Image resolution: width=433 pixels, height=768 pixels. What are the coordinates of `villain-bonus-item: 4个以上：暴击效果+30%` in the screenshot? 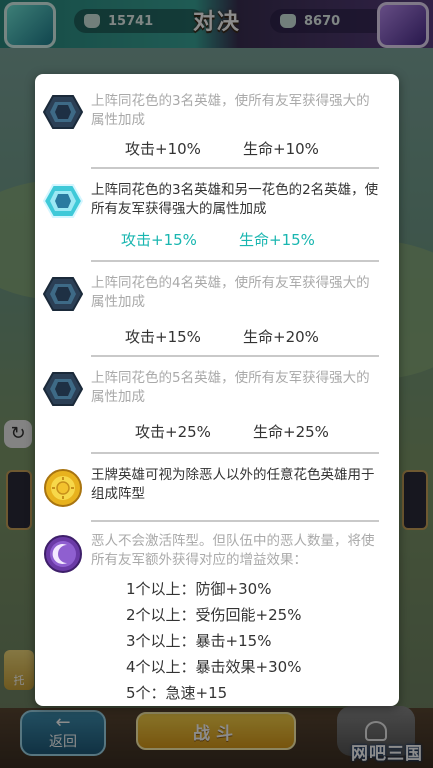 It's located at (214, 667).